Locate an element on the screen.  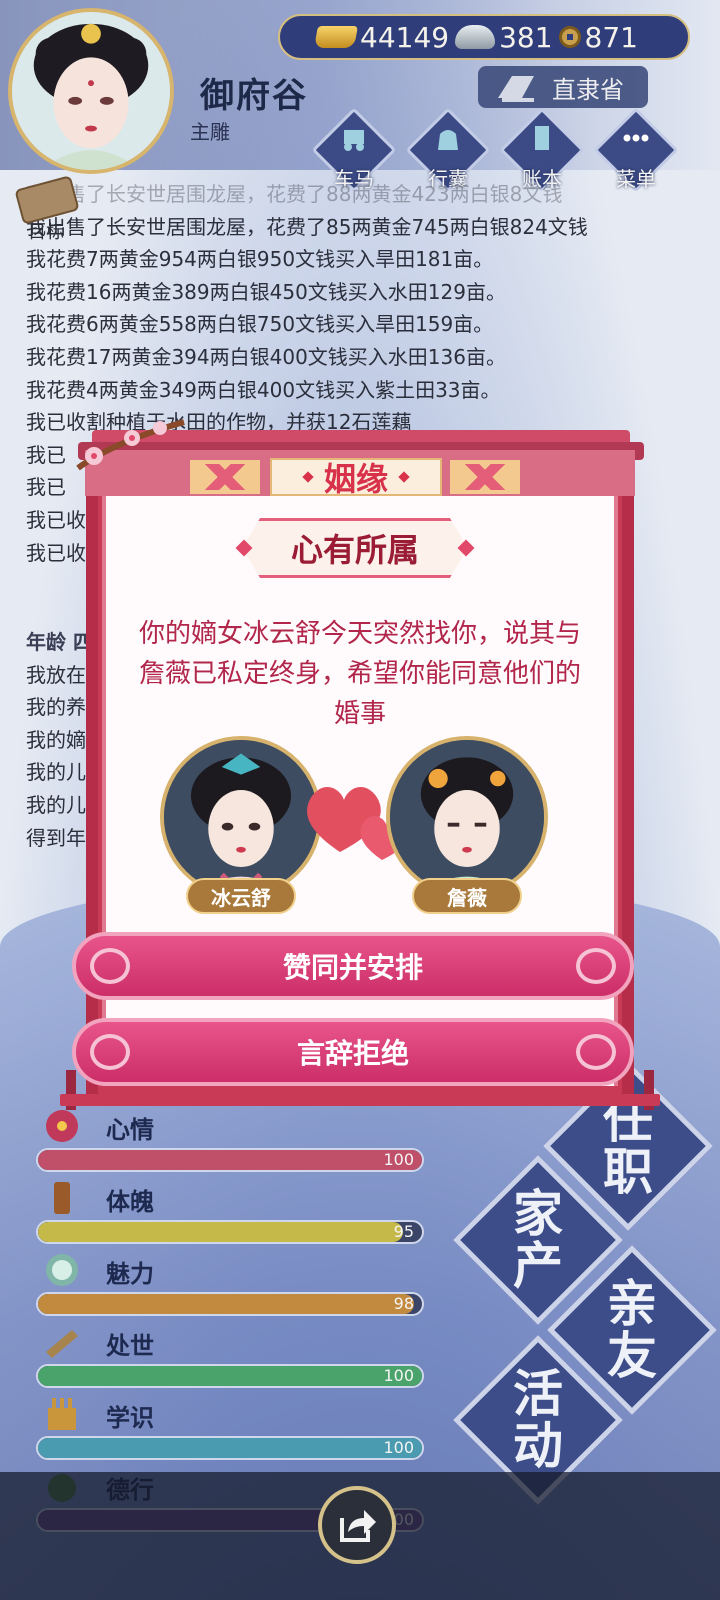
reject-button: 言辞拒绝 is located at coordinates (353, 1052).